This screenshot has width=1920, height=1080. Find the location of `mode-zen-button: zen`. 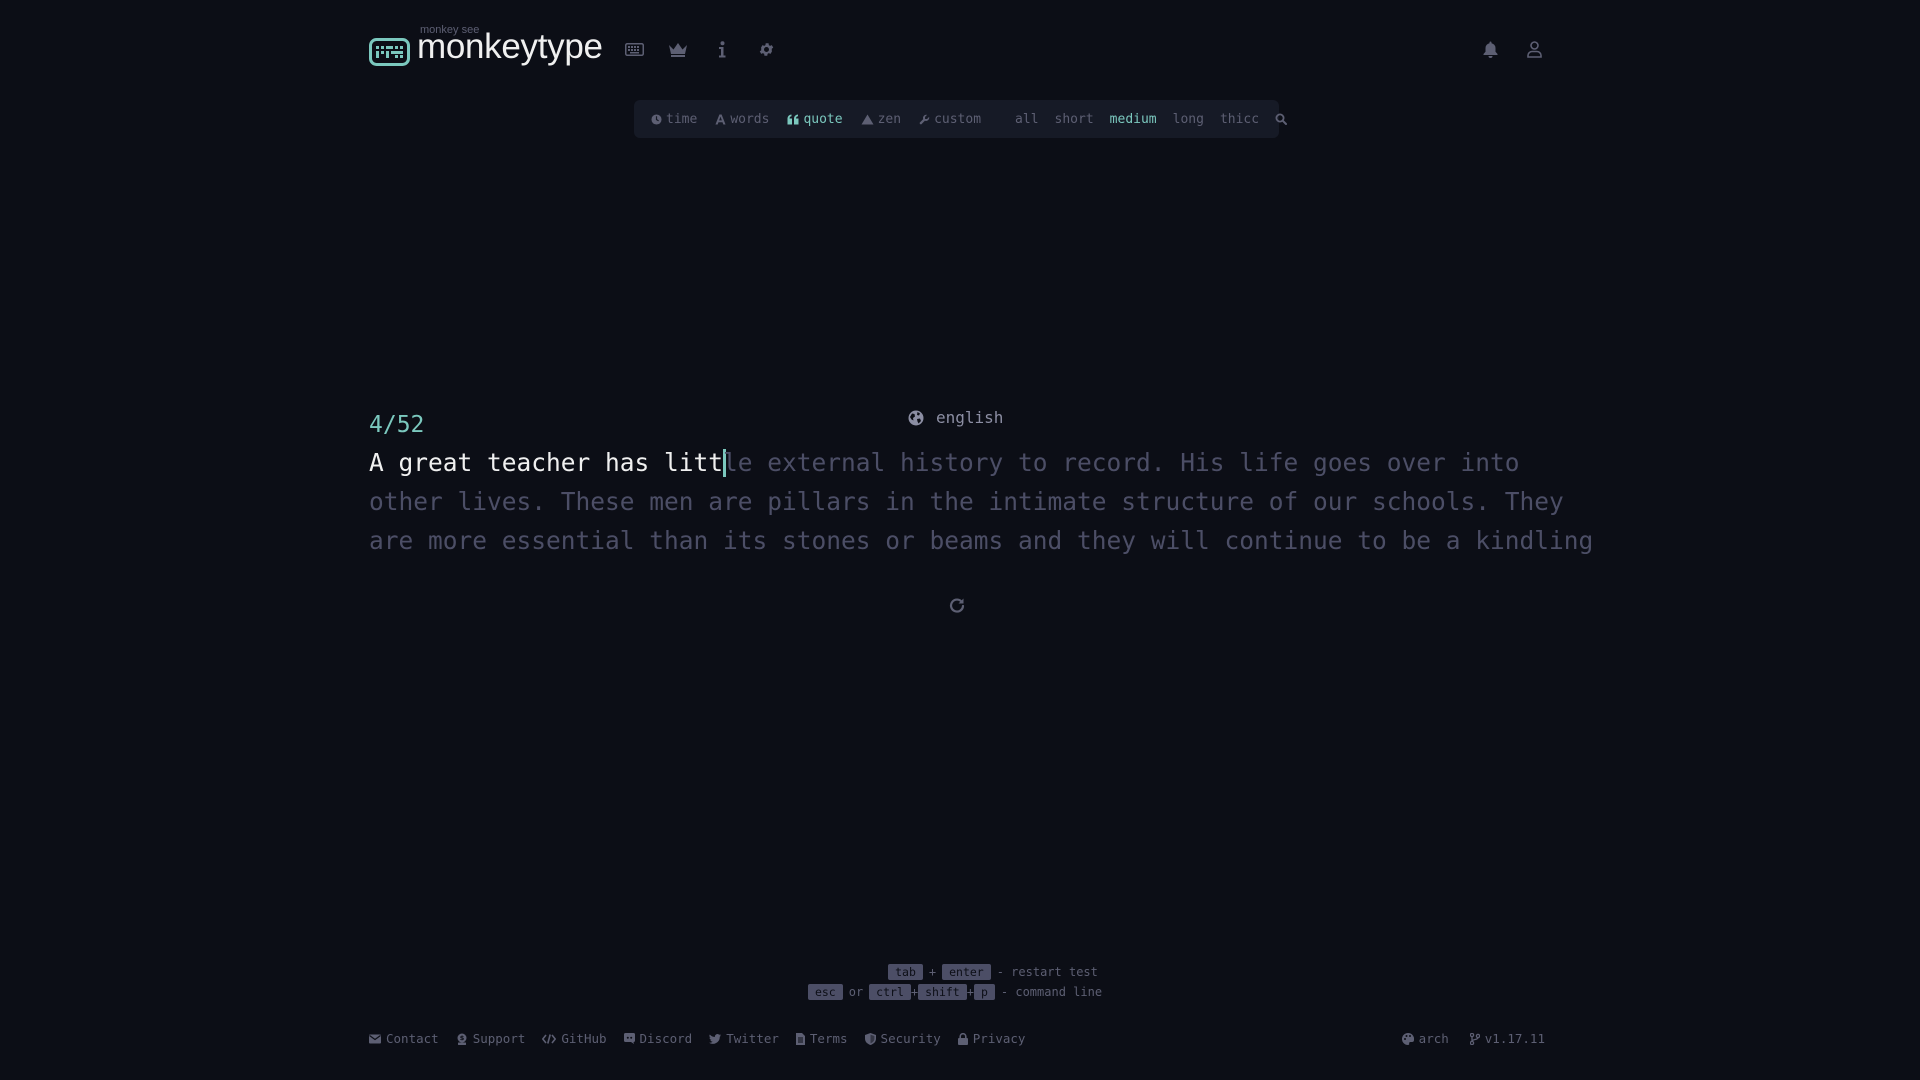

mode-zen-button: zen is located at coordinates (881, 119).